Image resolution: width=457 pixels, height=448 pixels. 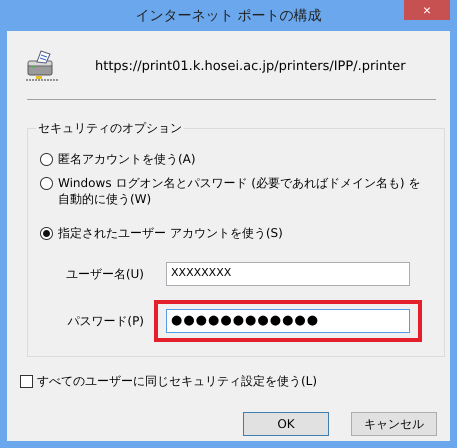 I want to click on input-field: XXXXXXXX, so click(x=288, y=274).